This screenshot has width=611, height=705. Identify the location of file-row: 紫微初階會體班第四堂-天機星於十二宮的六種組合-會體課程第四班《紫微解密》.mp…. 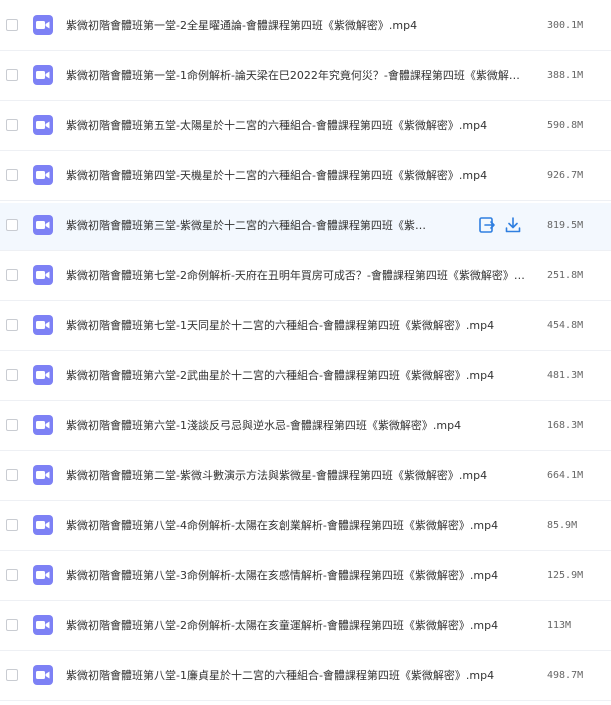
(305, 177).